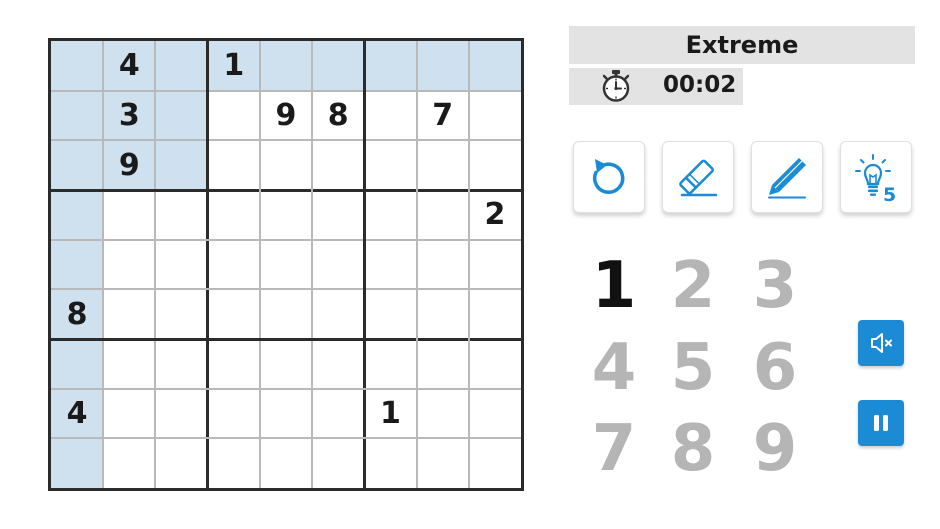  Describe the element at coordinates (609, 177) in the screenshot. I see `undo-button` at that location.